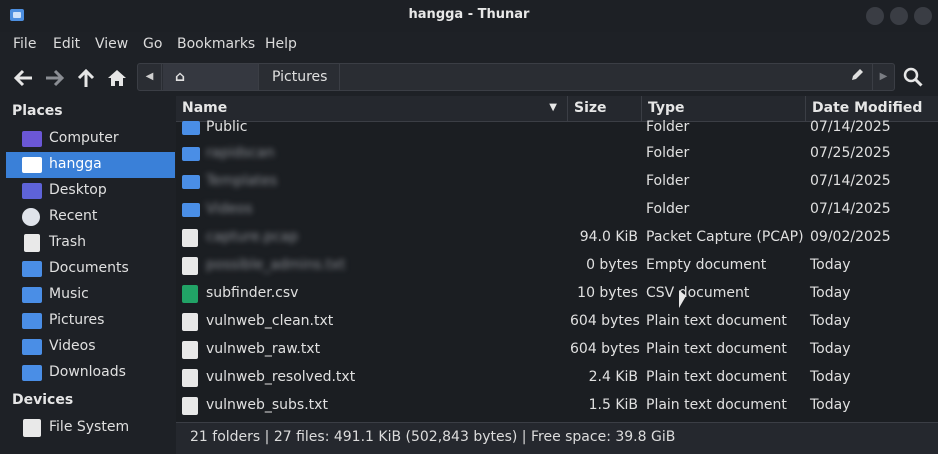 This screenshot has height=454, width=938. What do you see at coordinates (899, 16) in the screenshot?
I see `maximize-button` at bounding box center [899, 16].